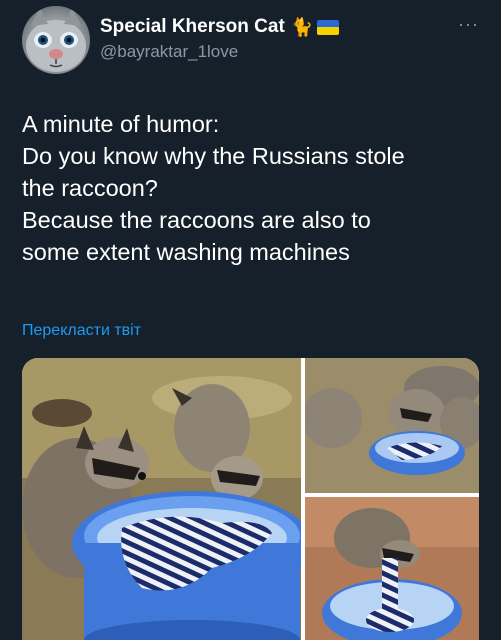 This screenshot has width=501, height=640. I want to click on user-handle: @bayraktar_1love, so click(169, 52).